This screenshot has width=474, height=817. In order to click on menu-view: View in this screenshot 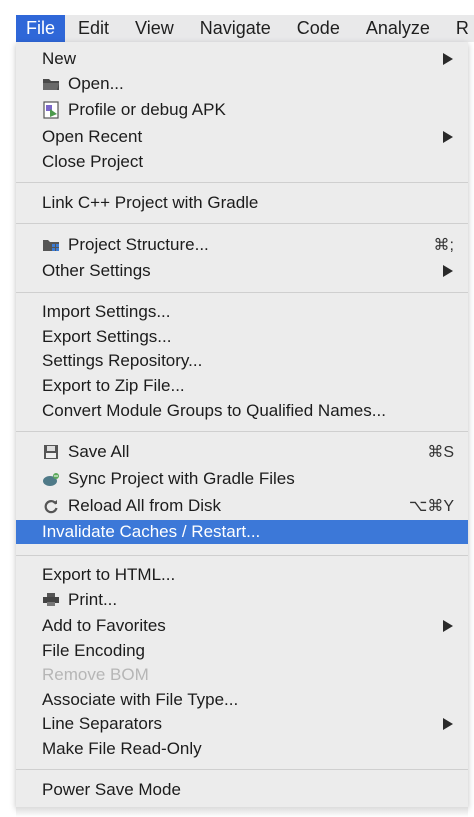, I will do `click(154, 28)`.